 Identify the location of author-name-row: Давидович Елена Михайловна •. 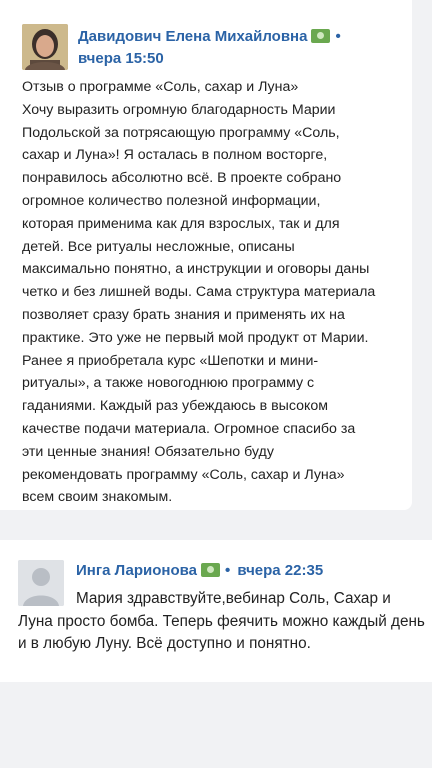
(209, 36).